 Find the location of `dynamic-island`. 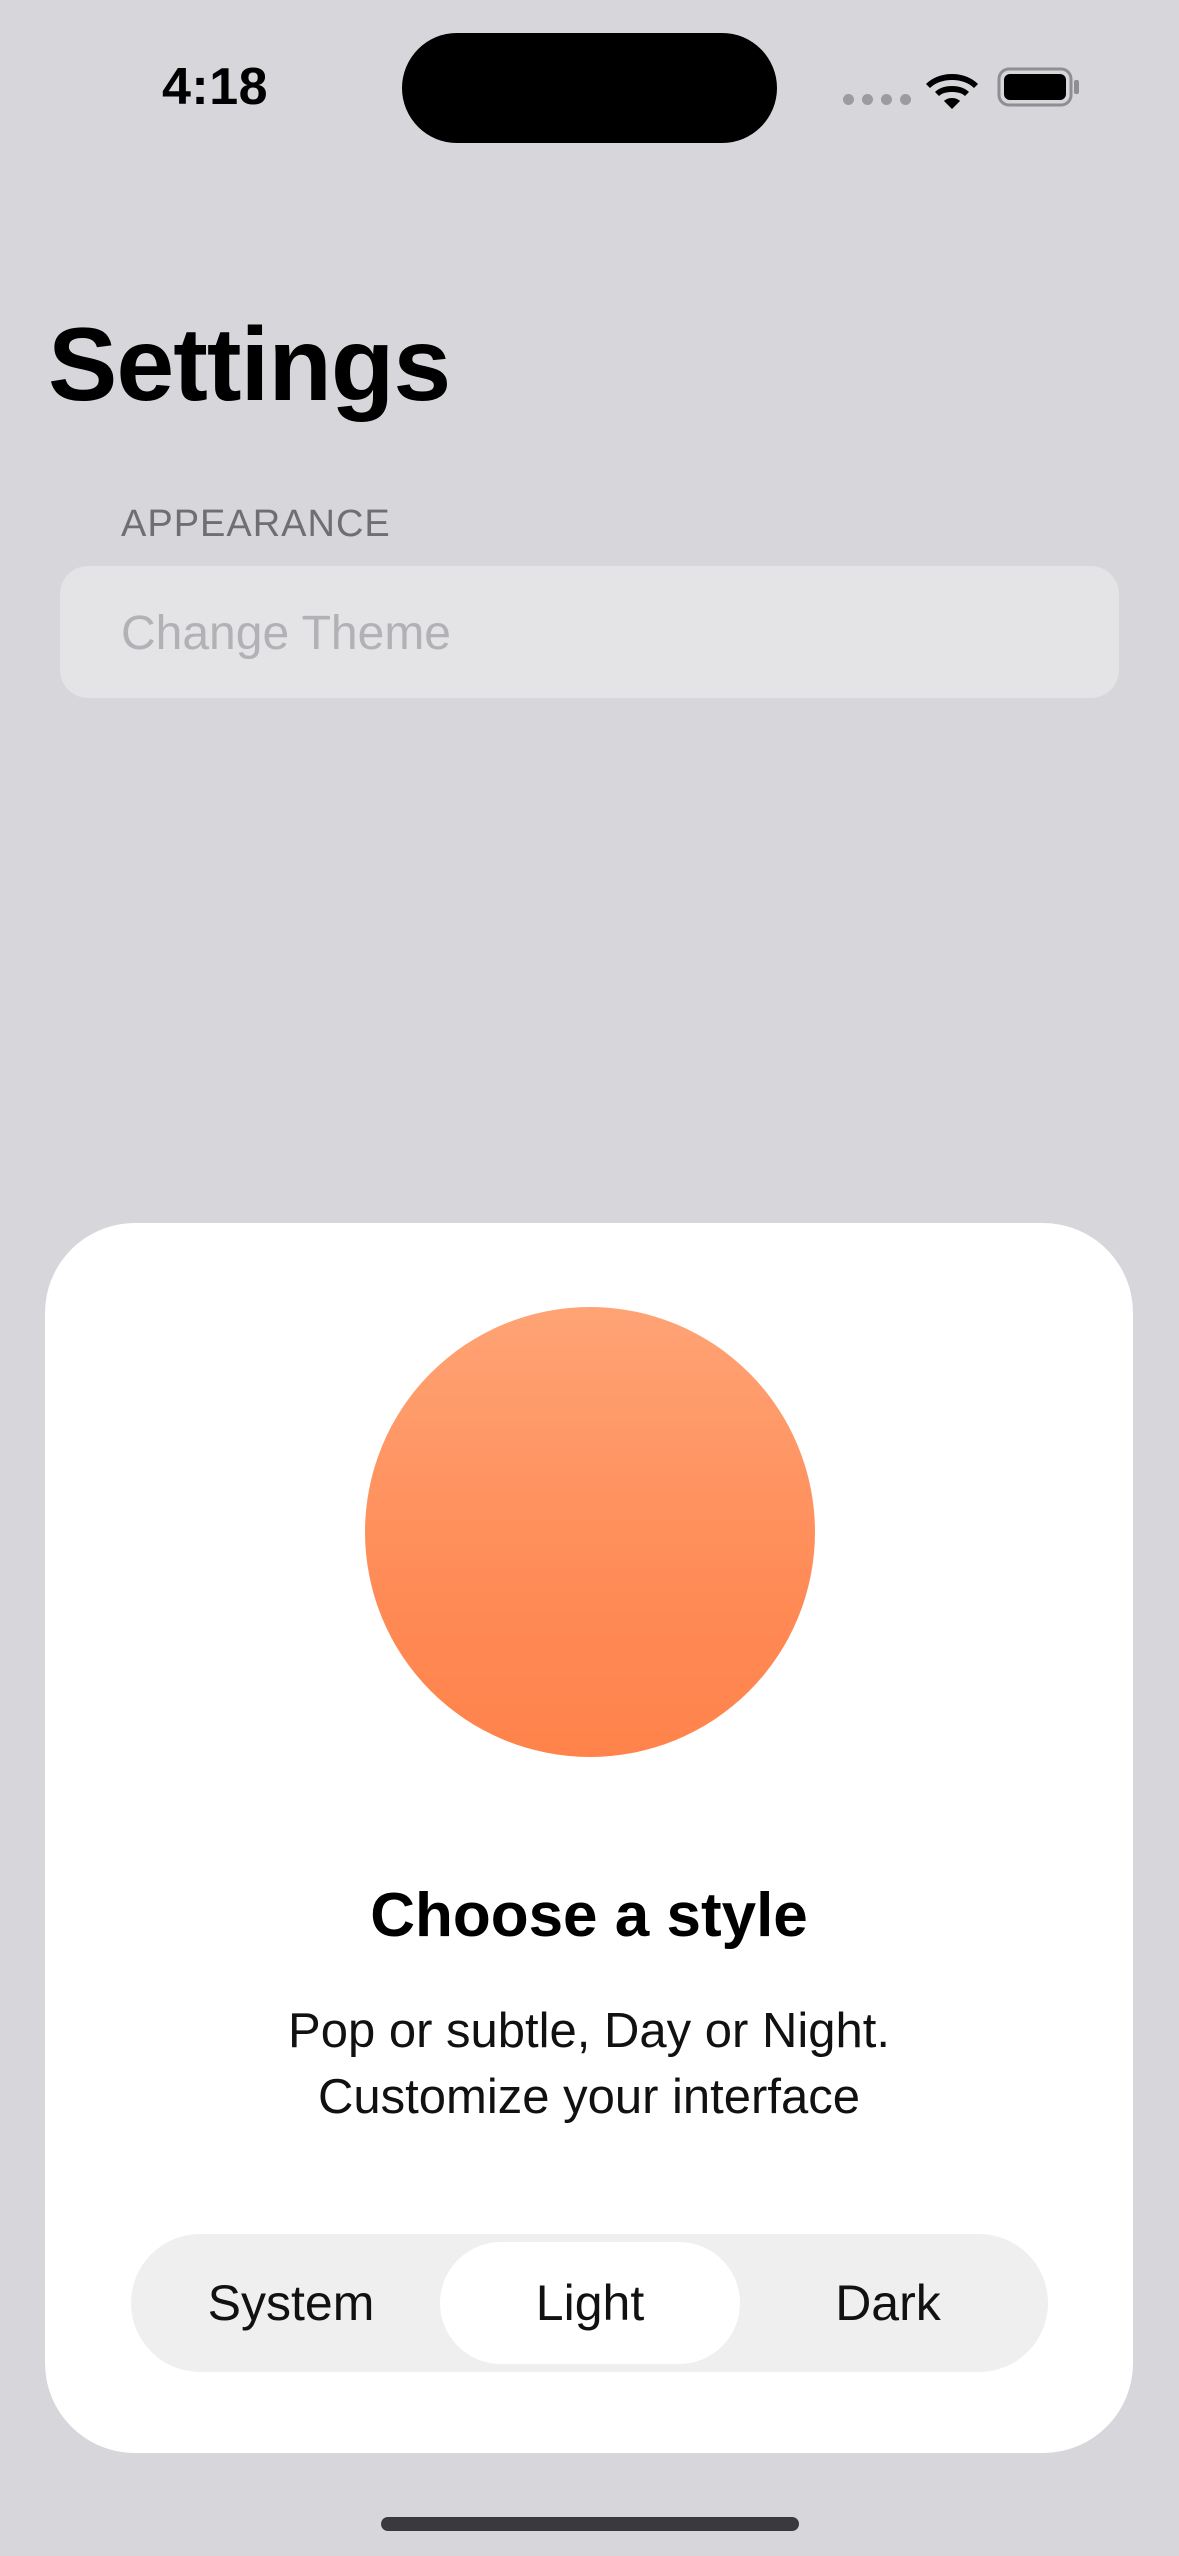

dynamic-island is located at coordinates (589, 88).